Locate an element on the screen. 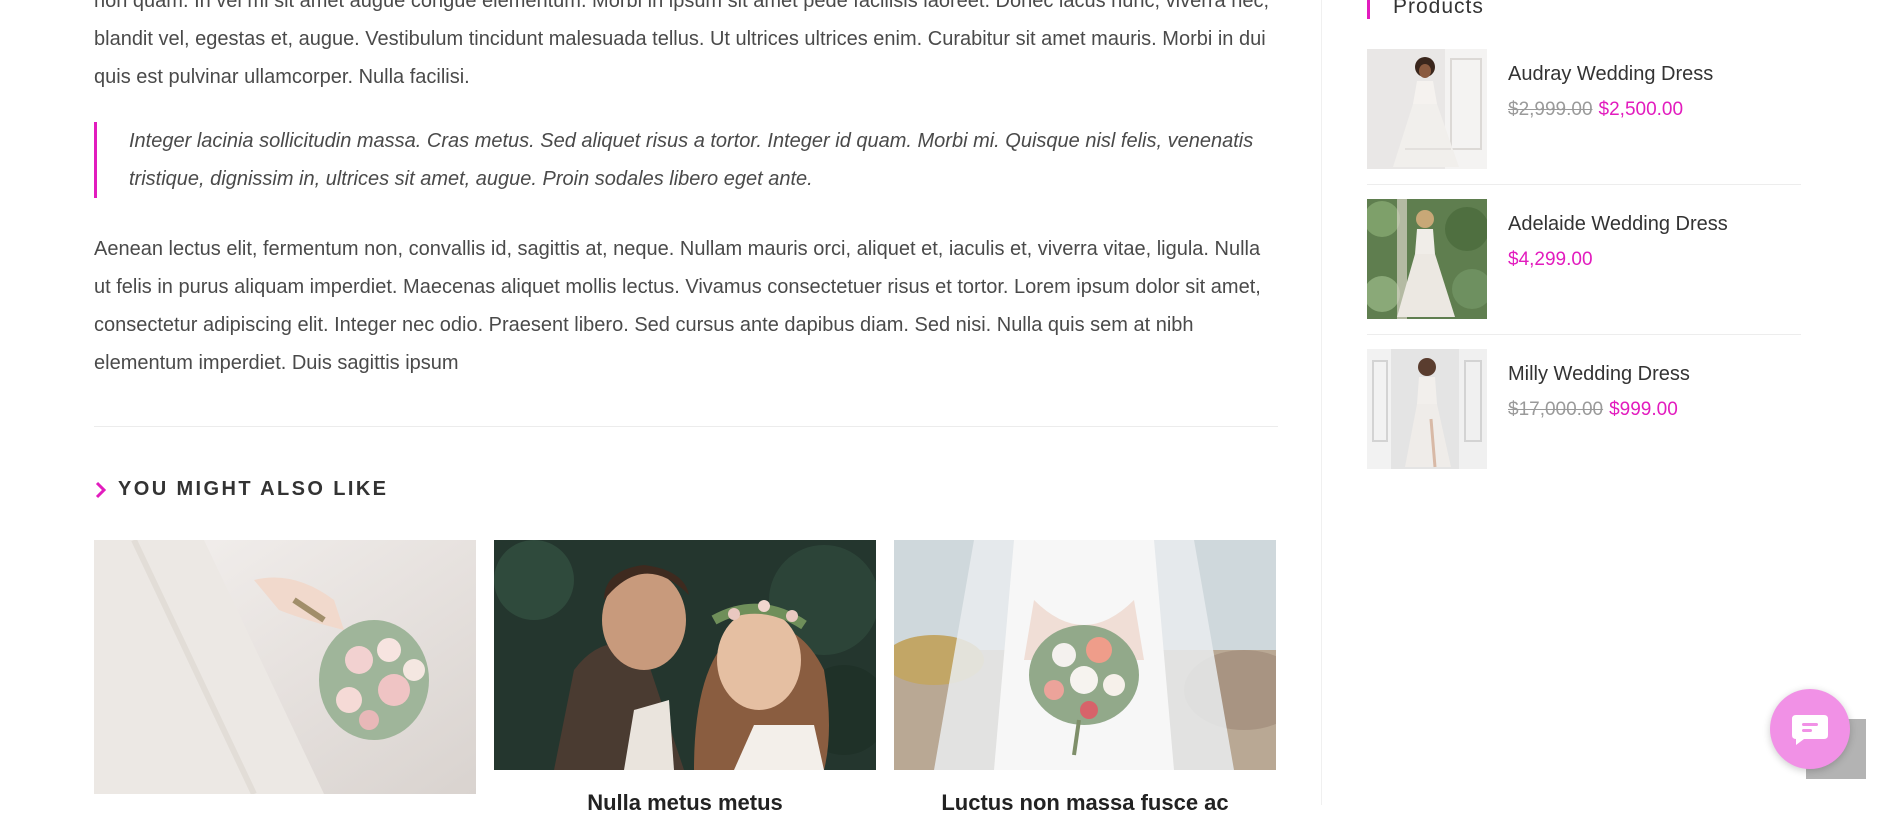  product-price: $2,999.00 $2,500.00 is located at coordinates (1595, 110).